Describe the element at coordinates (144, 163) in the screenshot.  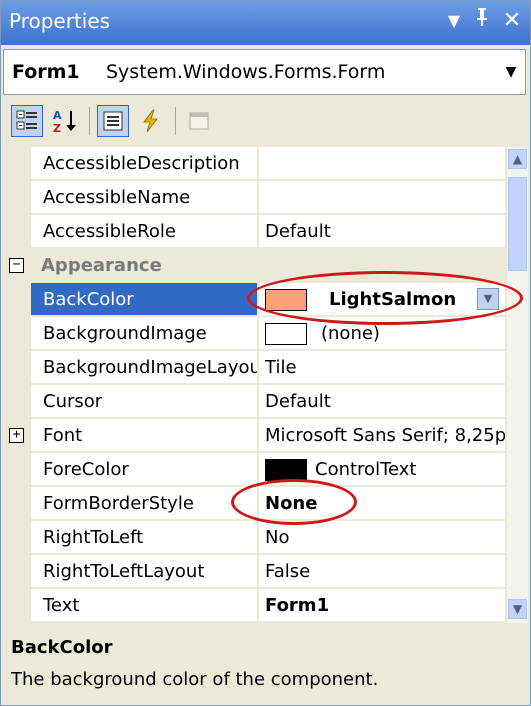
I see `property-name: AccessibleDescription` at that location.